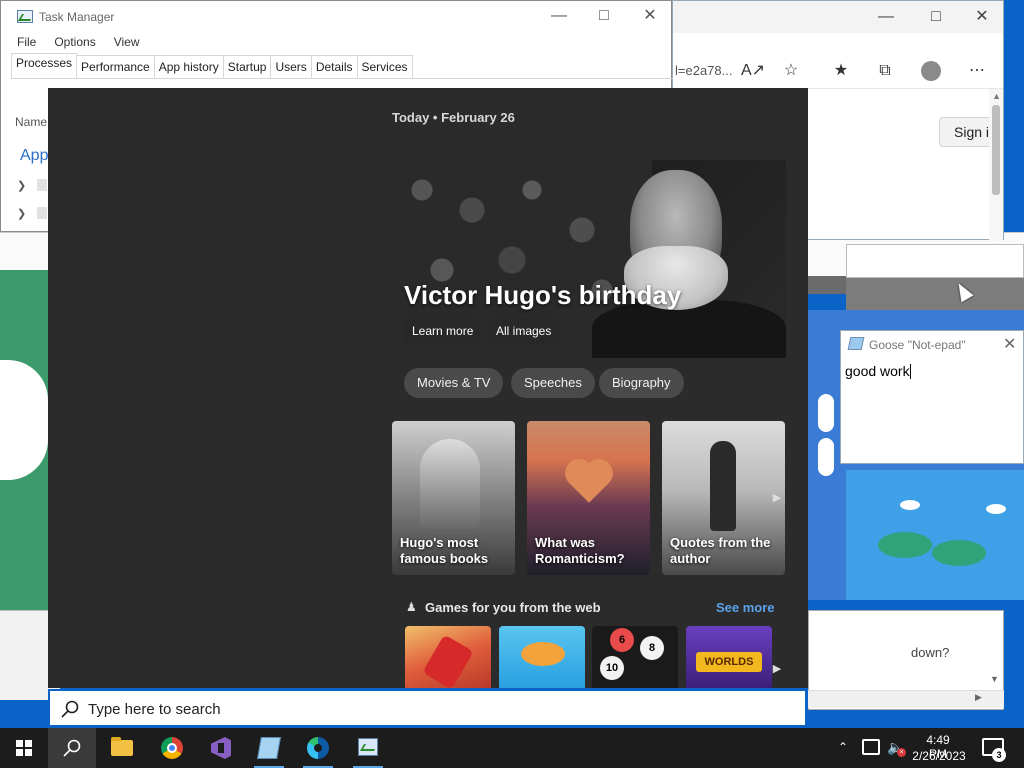  Describe the element at coordinates (777, 498) in the screenshot. I see `cards-next-arrow-icon: ▶` at that location.